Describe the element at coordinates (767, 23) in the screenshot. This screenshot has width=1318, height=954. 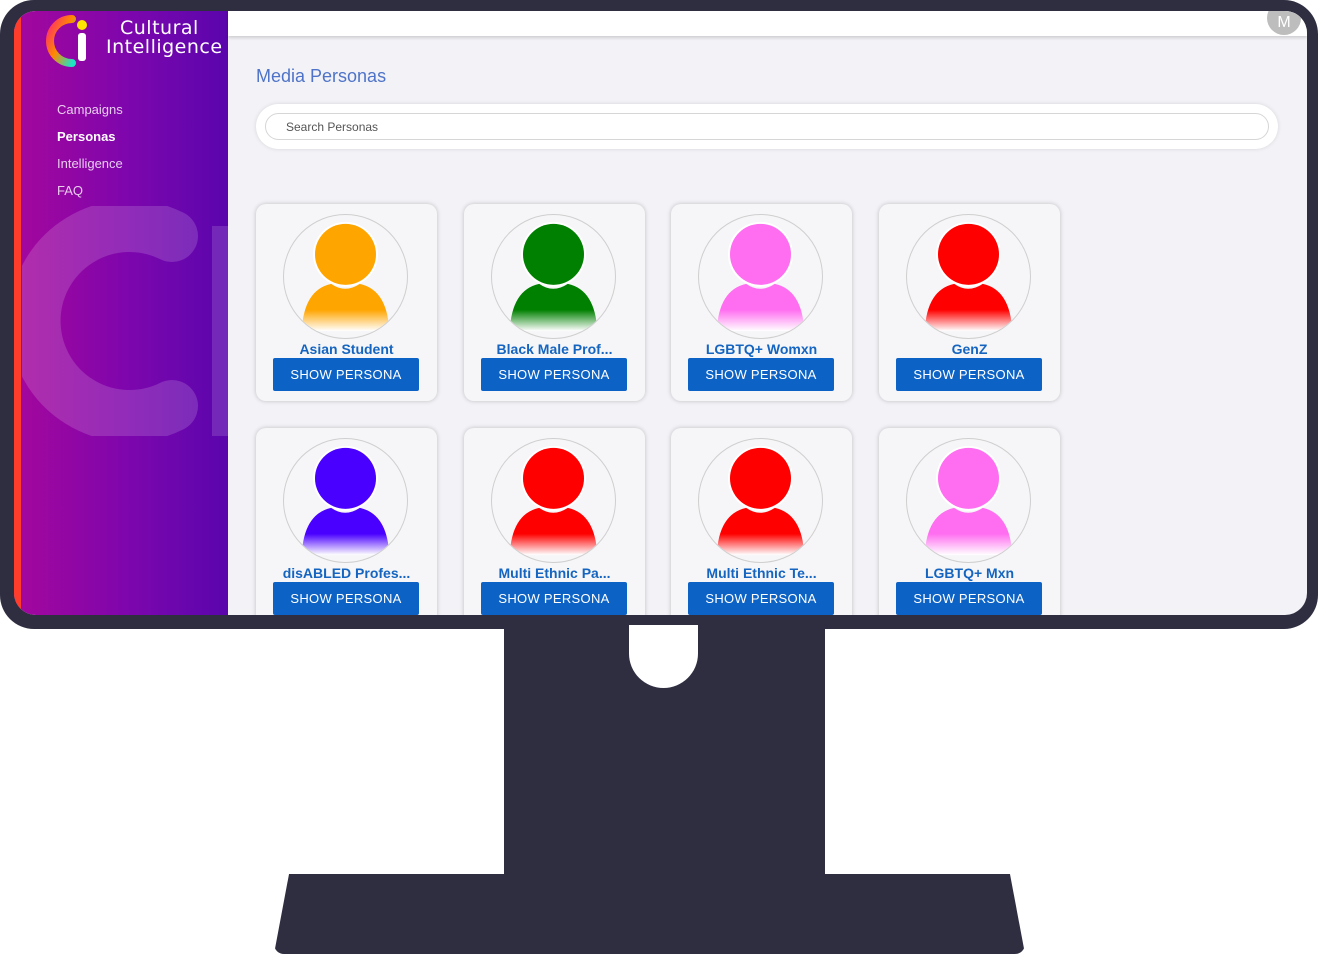
I see `top-bar: M` at that location.